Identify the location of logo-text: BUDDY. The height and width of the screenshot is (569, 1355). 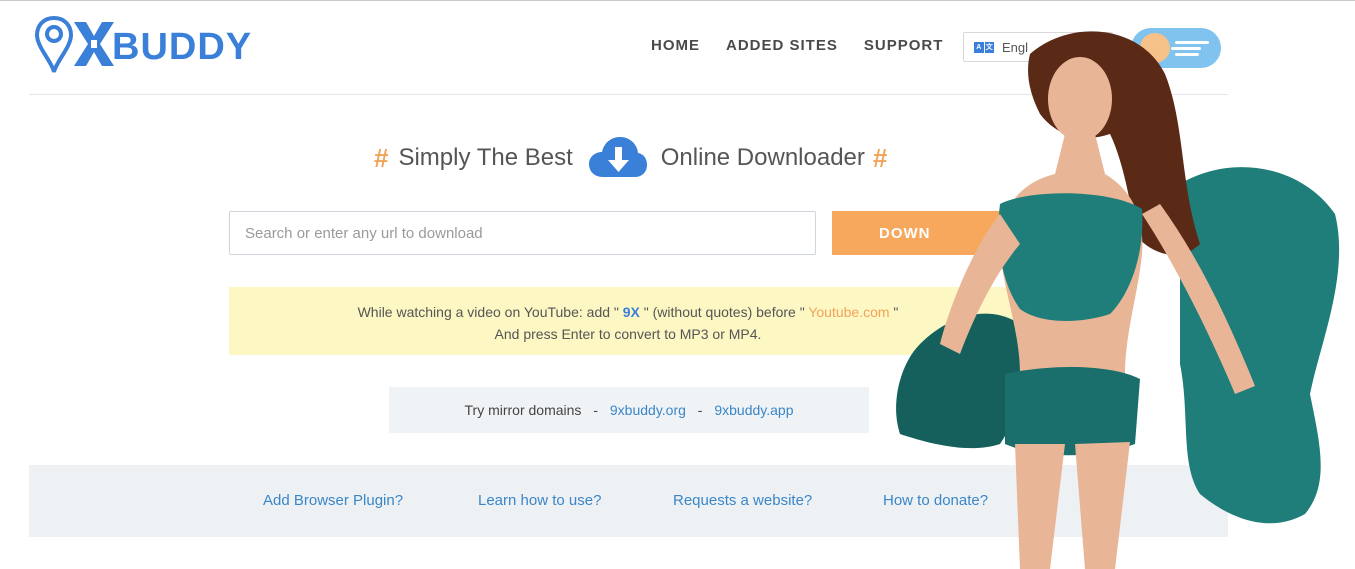
(182, 46).